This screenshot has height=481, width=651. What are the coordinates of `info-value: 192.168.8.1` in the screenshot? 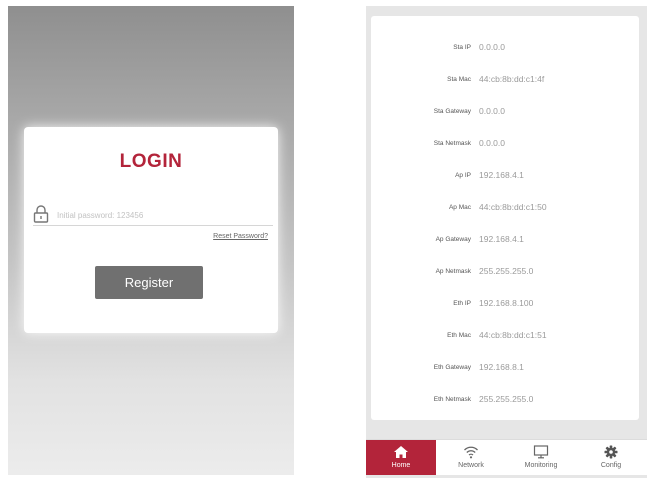 It's located at (501, 367).